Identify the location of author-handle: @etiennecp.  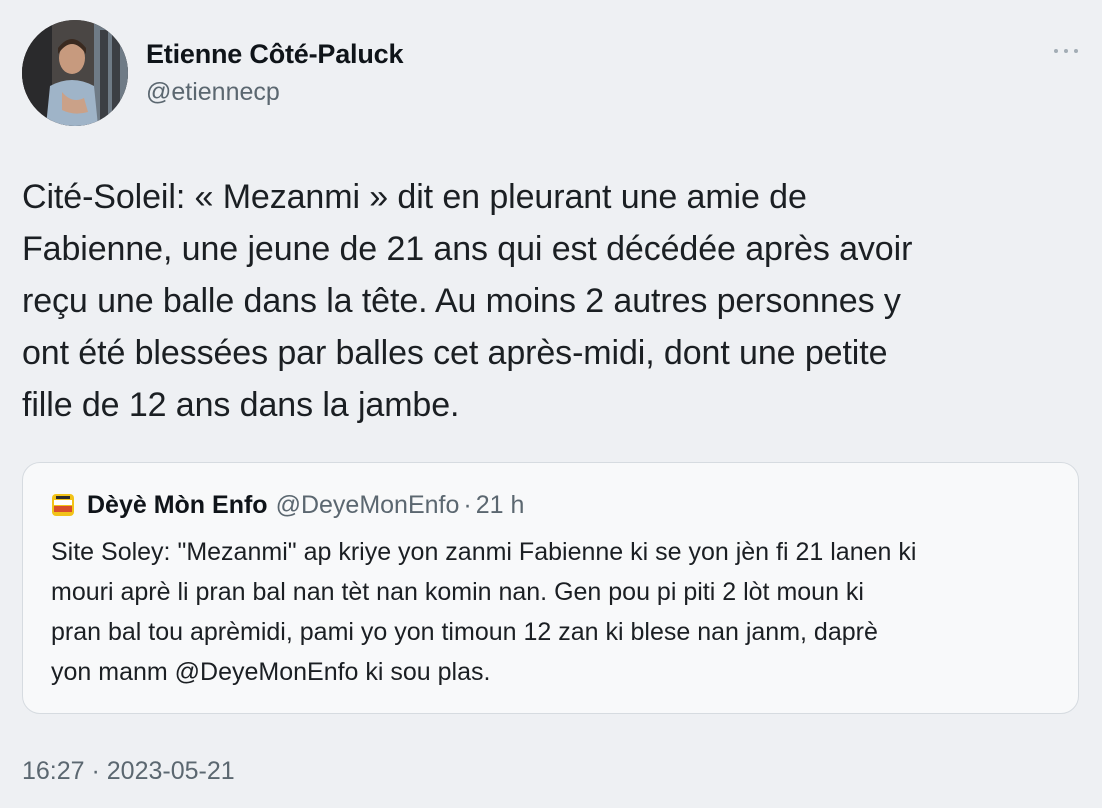
(213, 92).